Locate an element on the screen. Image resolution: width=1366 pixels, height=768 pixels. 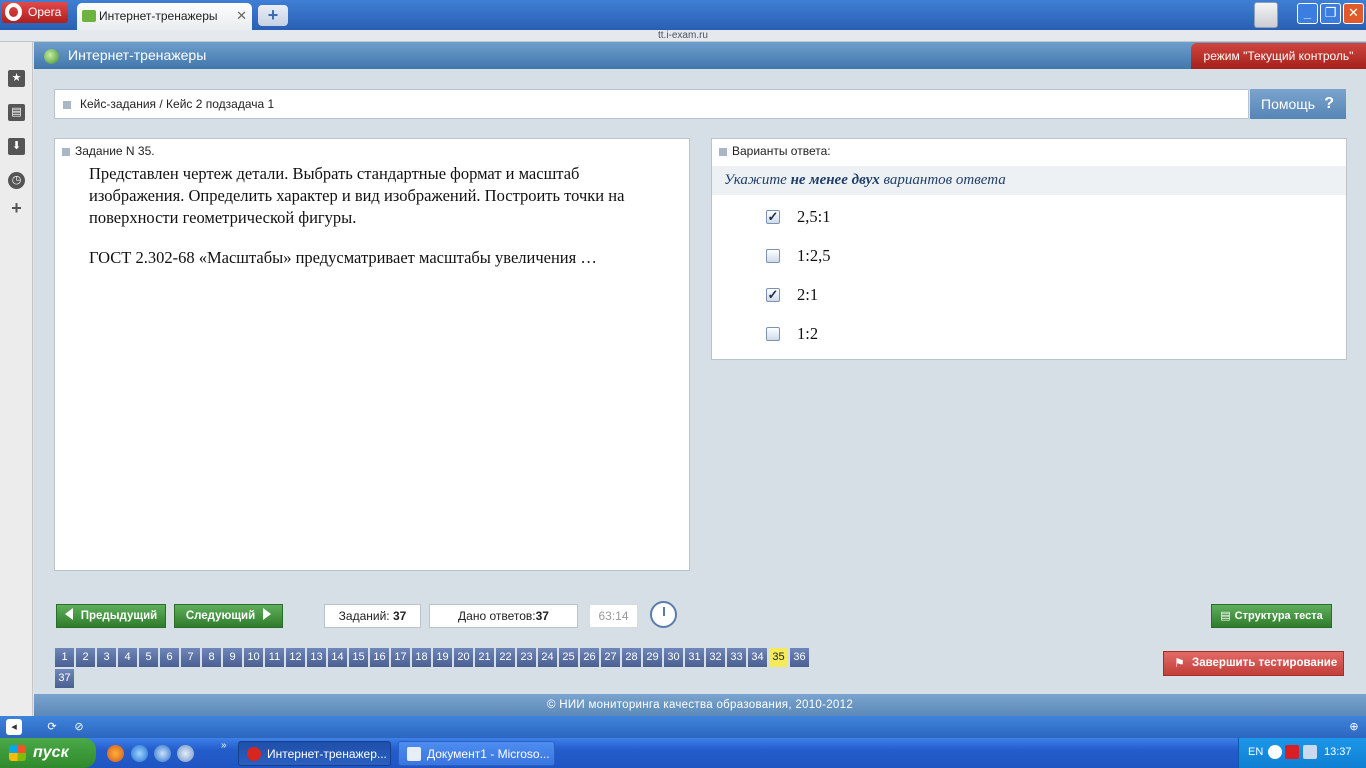
question-number-button: 29 is located at coordinates (652, 657).